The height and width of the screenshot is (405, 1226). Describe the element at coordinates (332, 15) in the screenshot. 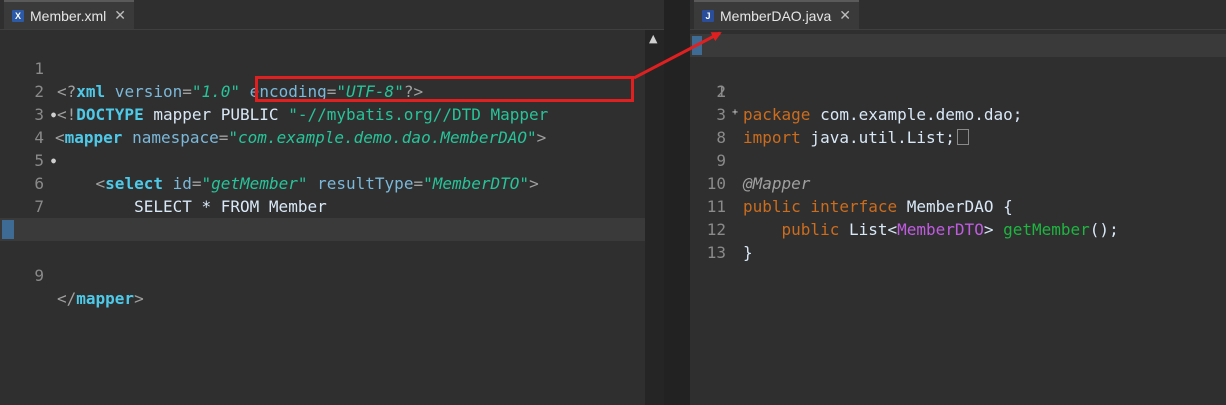

I see `left-tab-bar: X Member.xml ✕` at that location.